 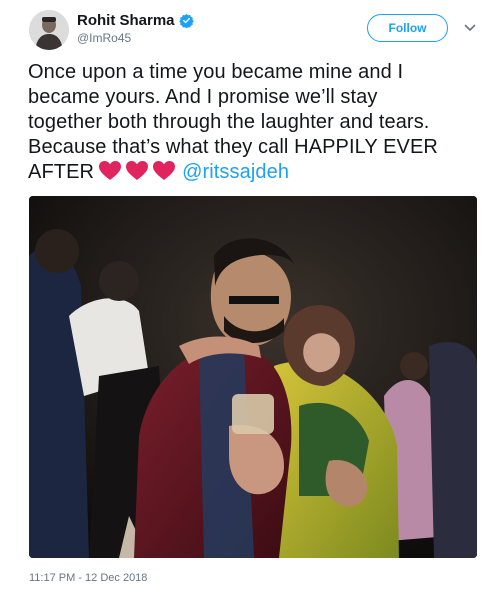 What do you see at coordinates (407, 28) in the screenshot?
I see `follow-button: Follow` at bounding box center [407, 28].